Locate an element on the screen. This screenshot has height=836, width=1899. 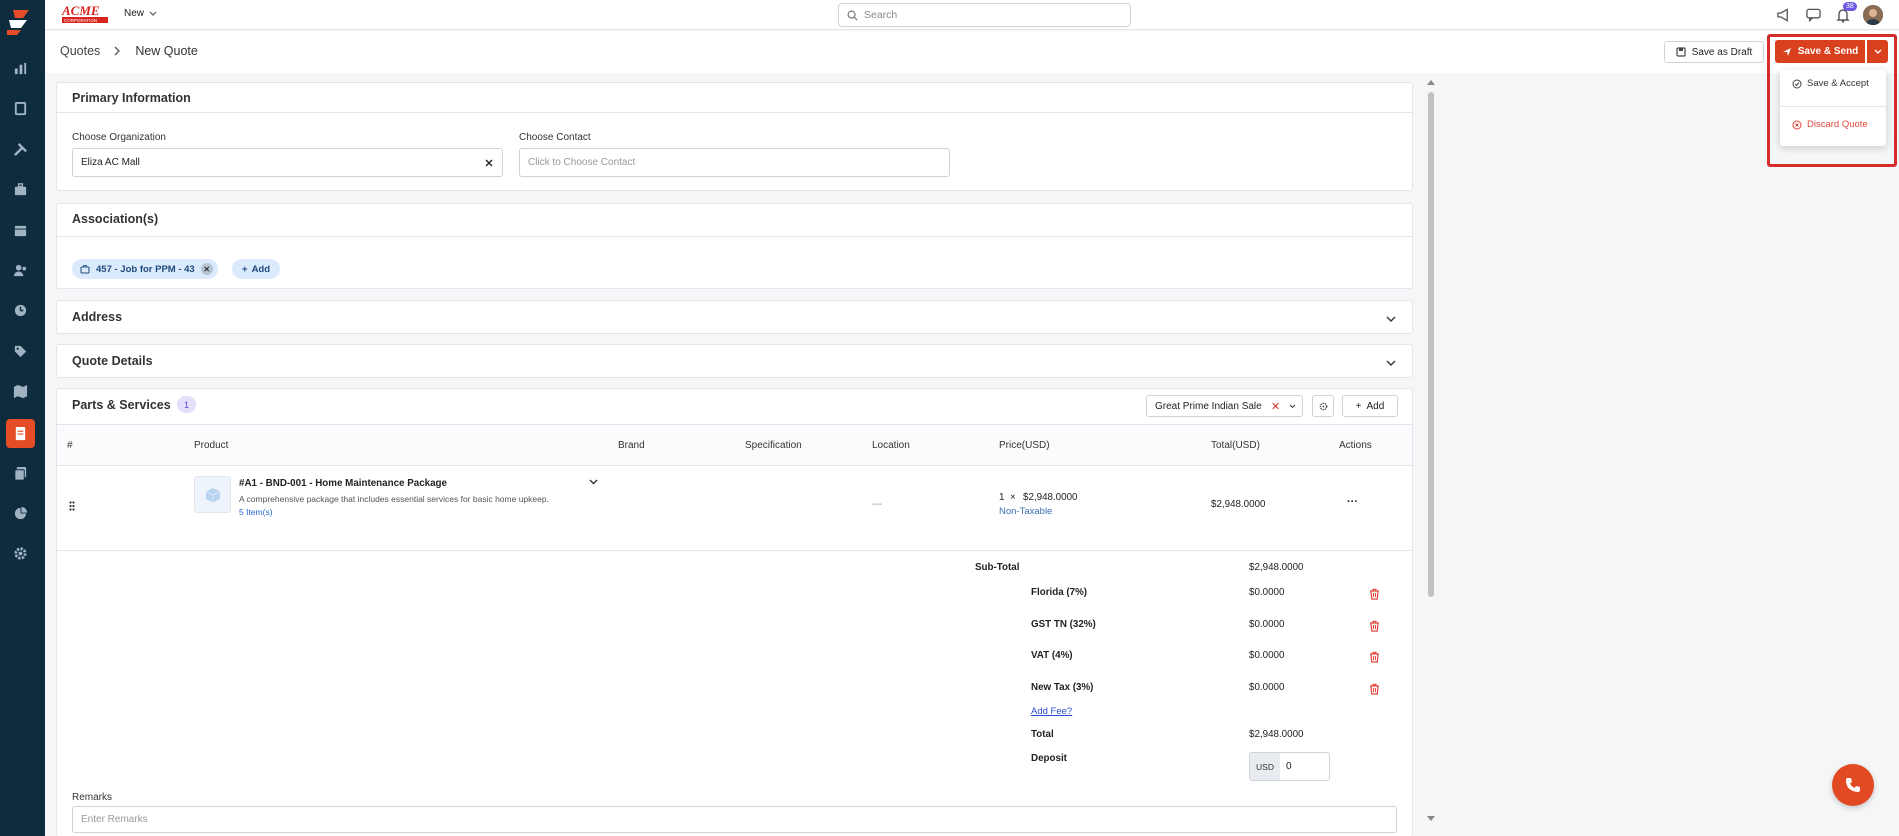
svg-text: CORPORATION is located at coordinates (80, 20).